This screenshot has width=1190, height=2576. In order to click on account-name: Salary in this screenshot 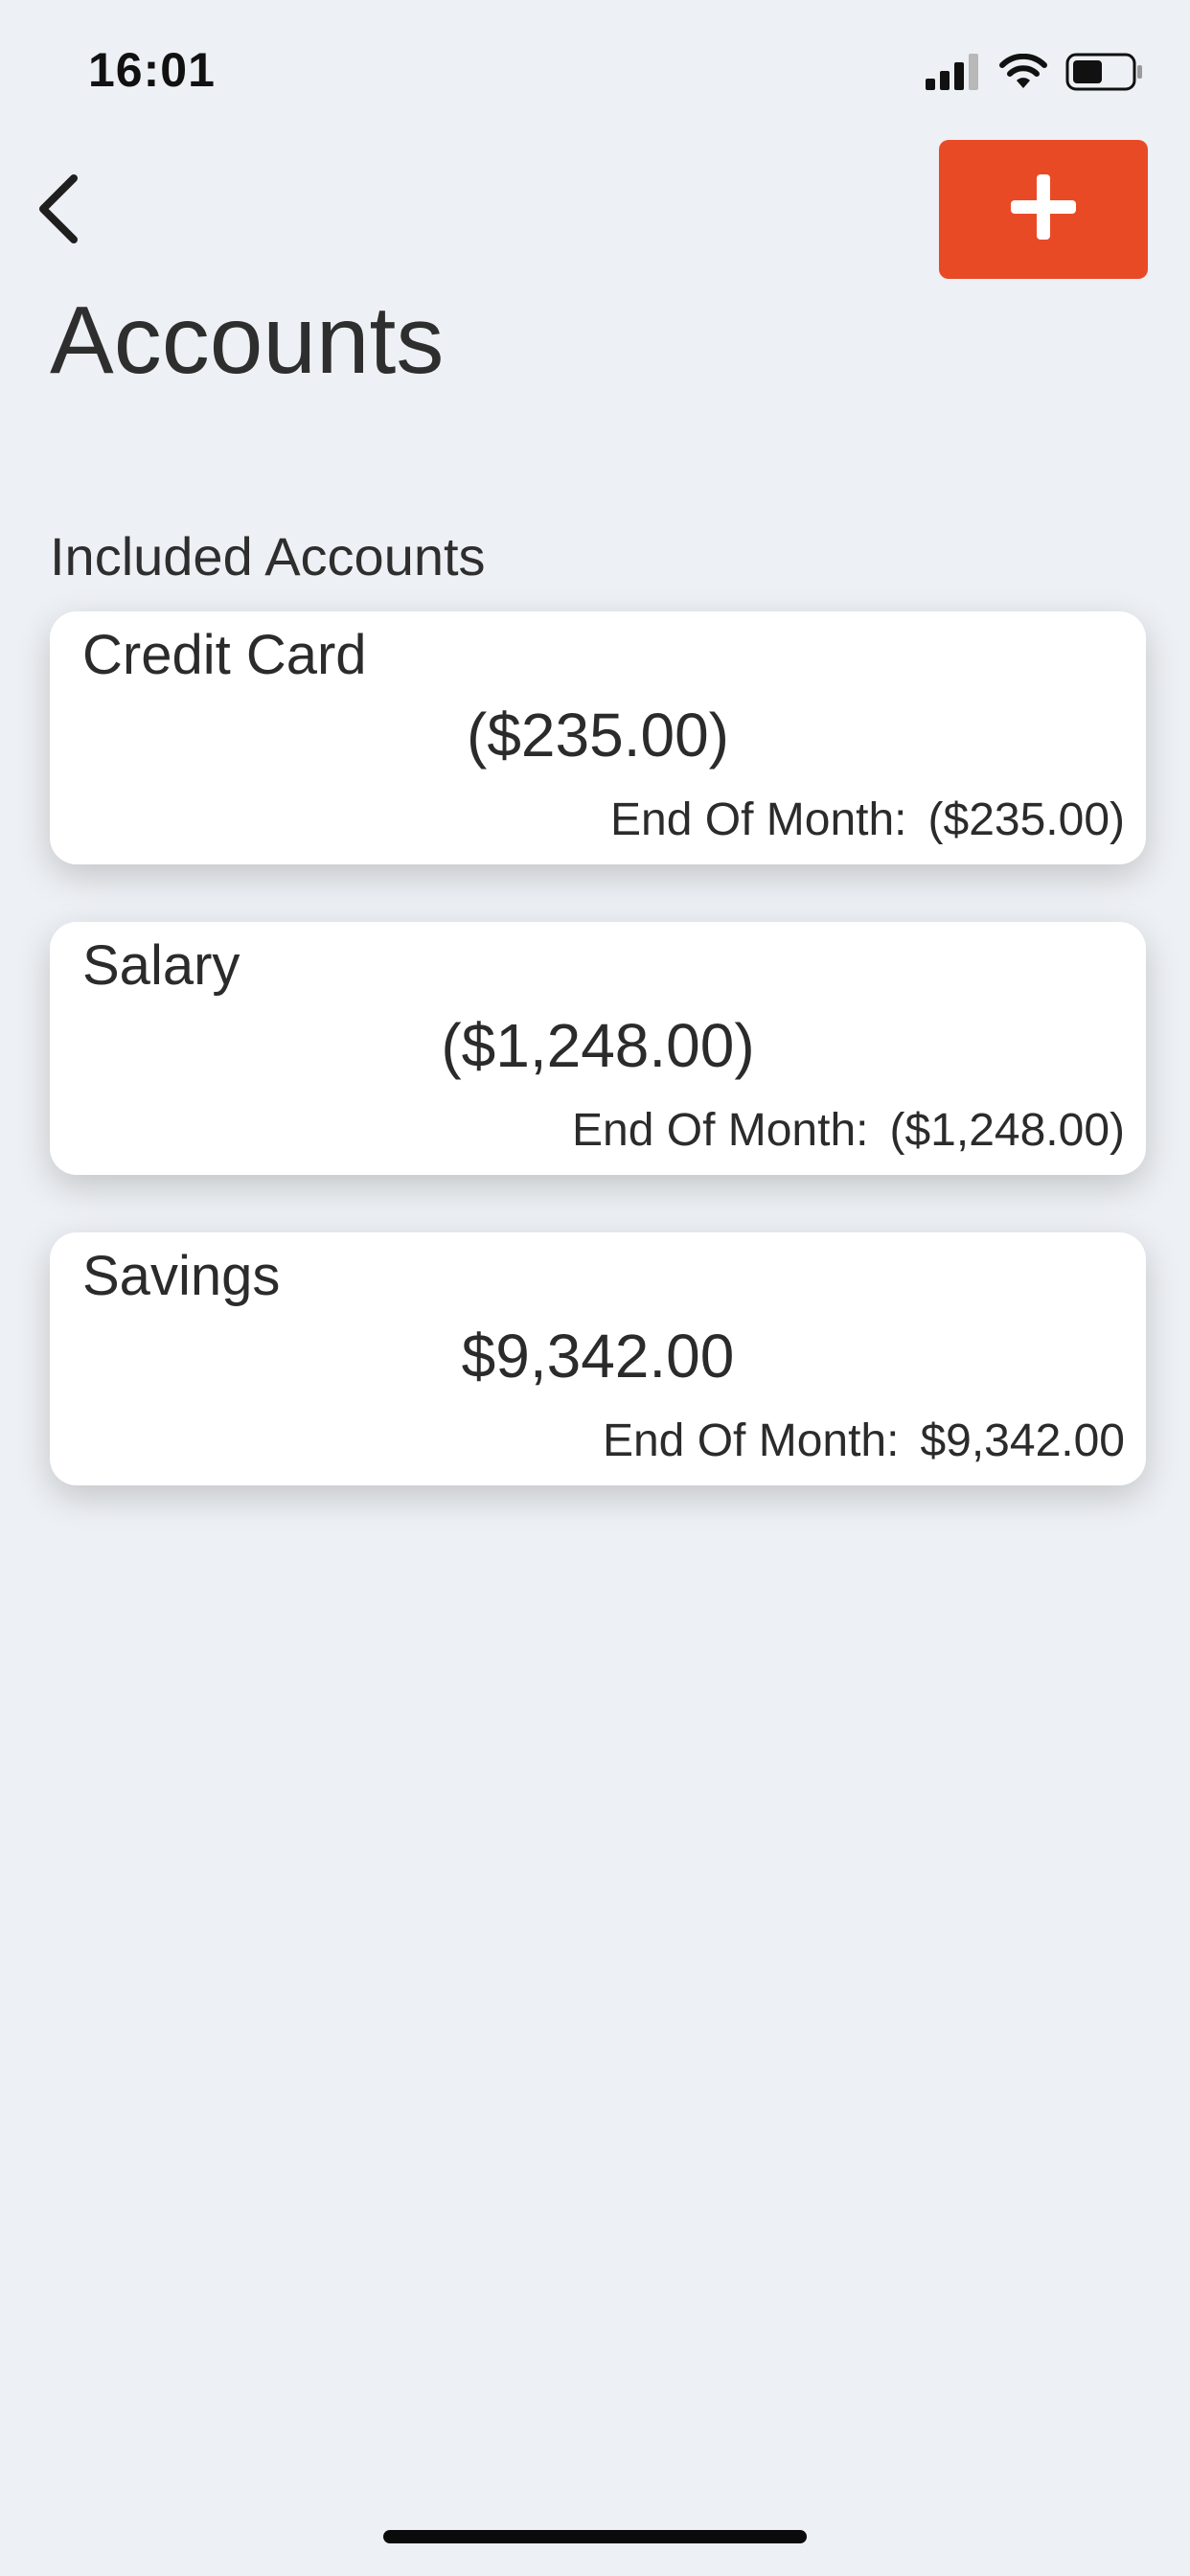, I will do `click(161, 965)`.